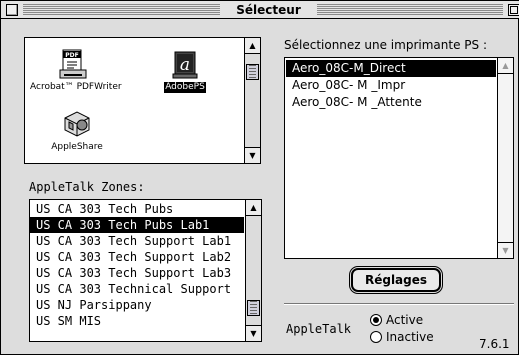 This screenshot has width=519, height=355. I want to click on radio-label: Inactive, so click(410, 337).